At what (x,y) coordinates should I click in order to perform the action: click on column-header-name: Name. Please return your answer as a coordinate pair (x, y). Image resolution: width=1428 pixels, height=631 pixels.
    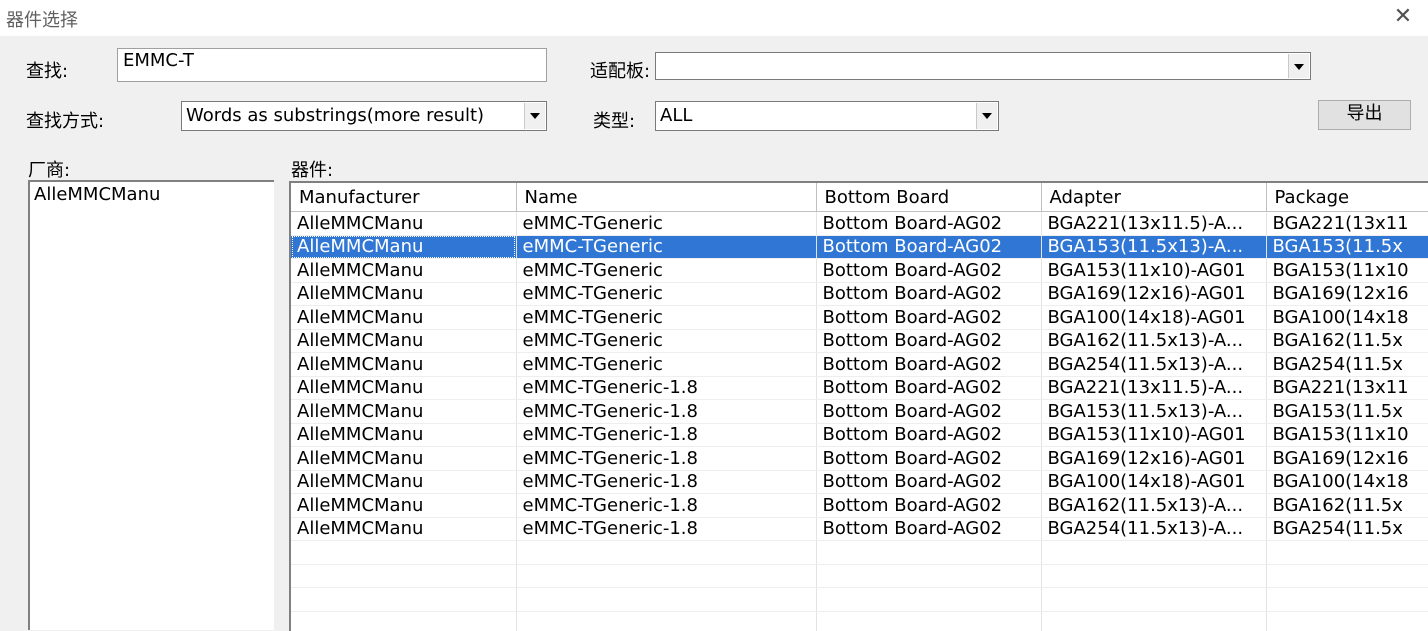
    Looking at the image, I should click on (666, 197).